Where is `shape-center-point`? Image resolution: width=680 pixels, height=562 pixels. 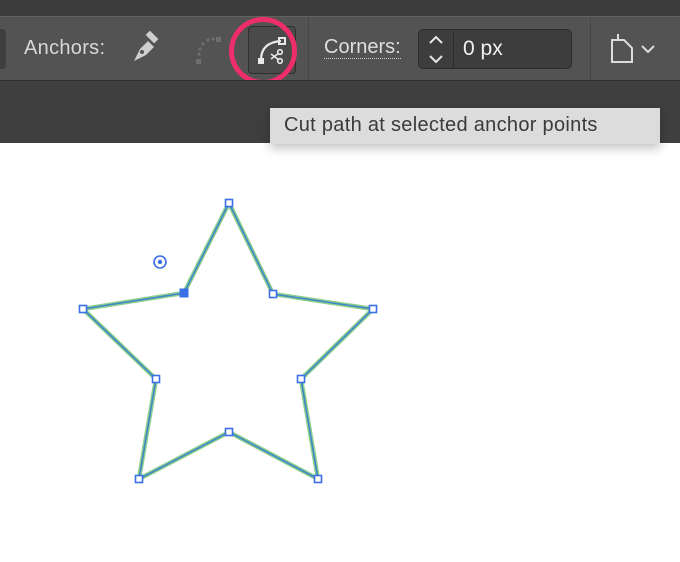
shape-center-point is located at coordinates (160, 262).